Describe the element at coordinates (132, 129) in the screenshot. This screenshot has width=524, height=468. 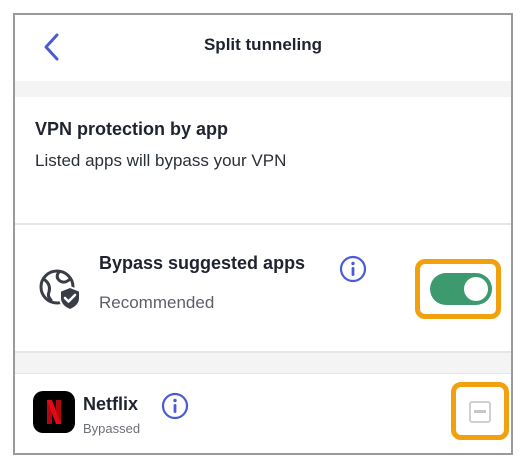
I see `intro-title: VPN protection by app` at that location.